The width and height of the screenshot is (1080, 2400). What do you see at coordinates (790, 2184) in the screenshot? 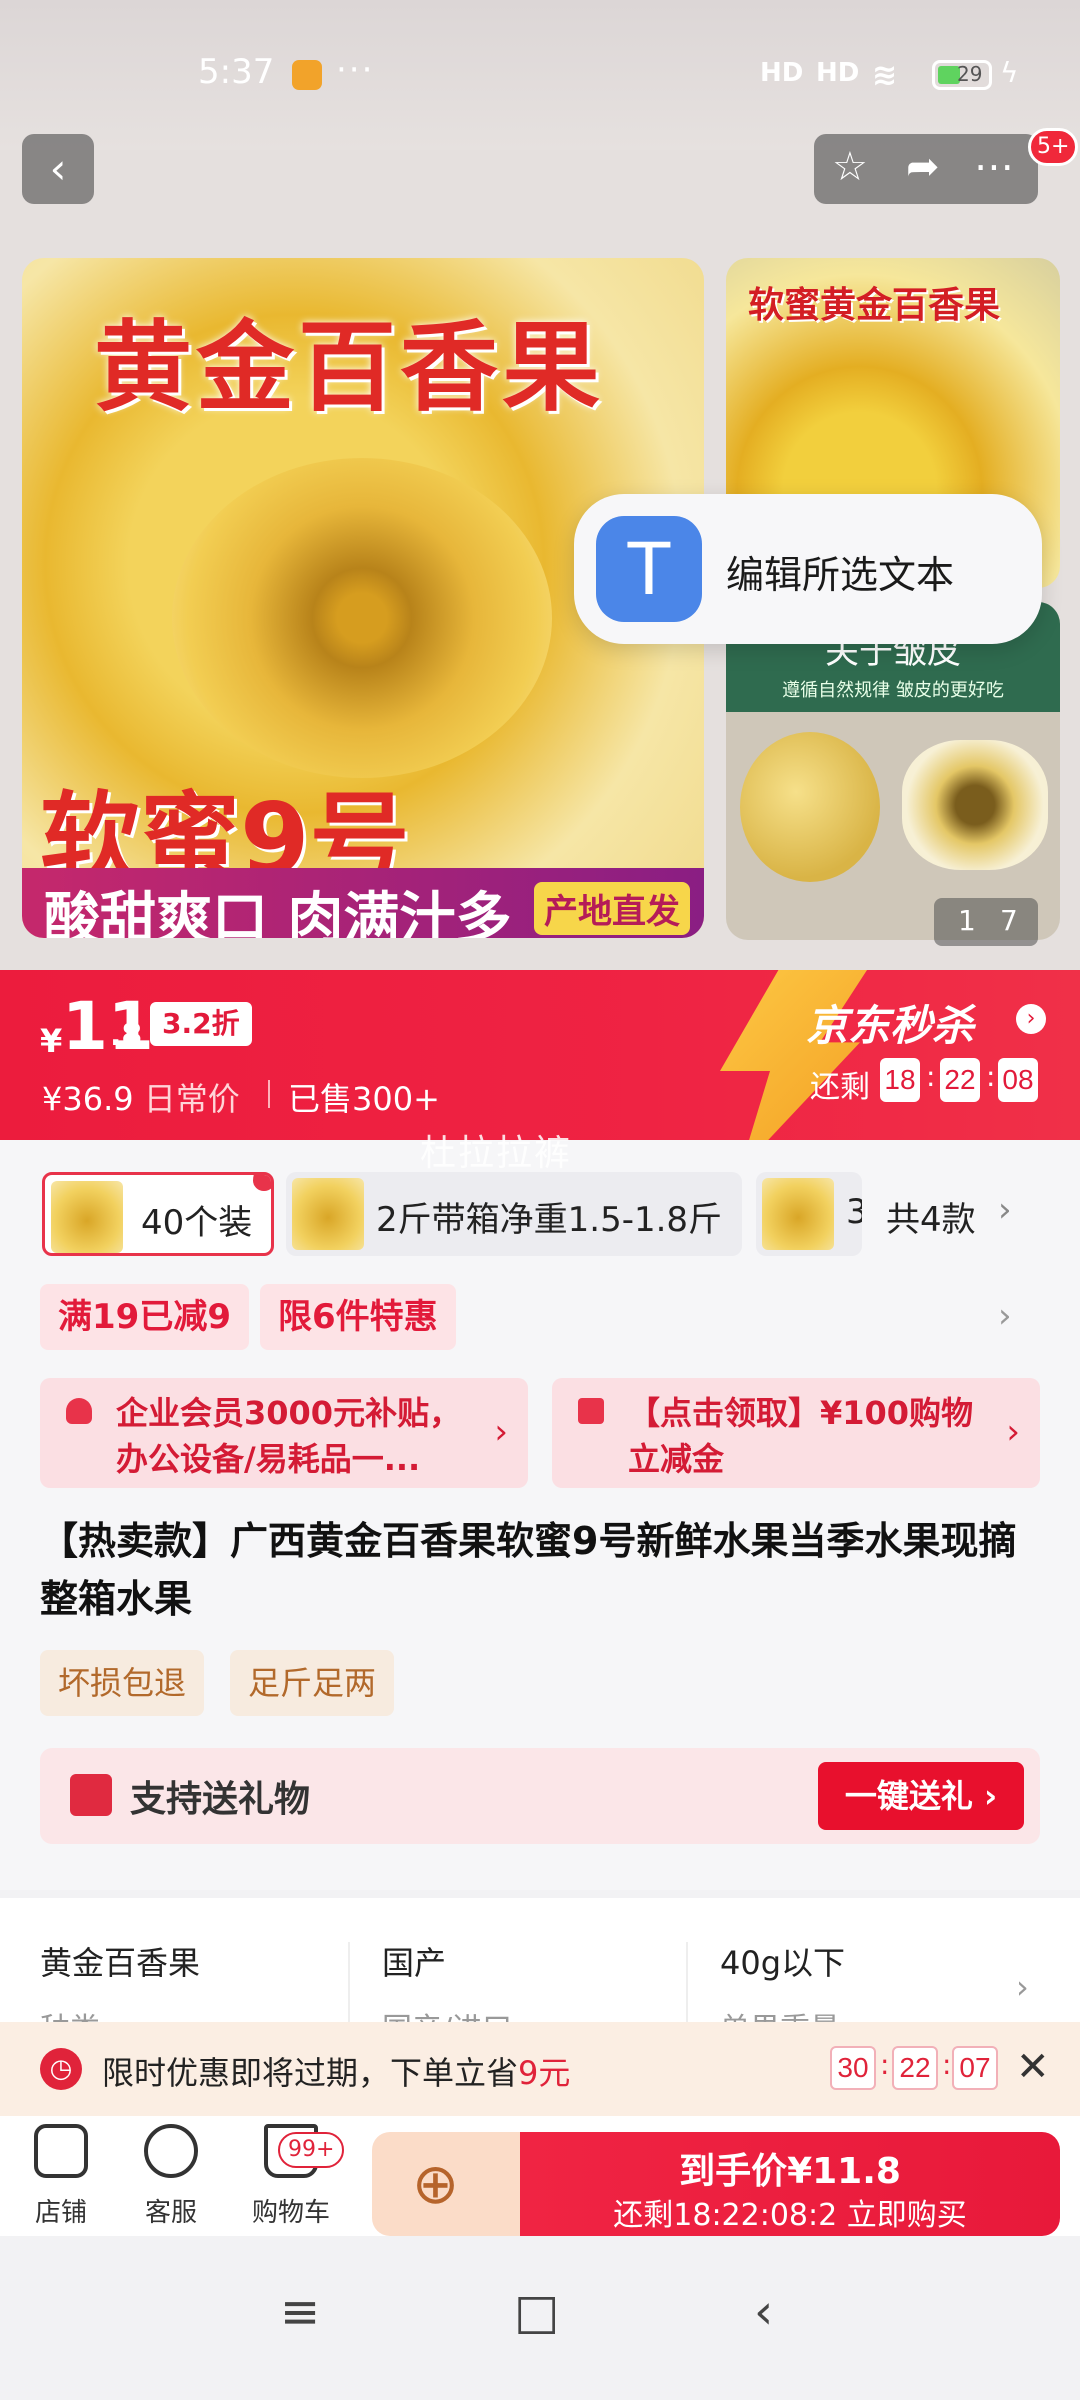
I see `buy-now-button: 到手价¥11.8 还剩18:22:08:2 立即购买` at bounding box center [790, 2184].